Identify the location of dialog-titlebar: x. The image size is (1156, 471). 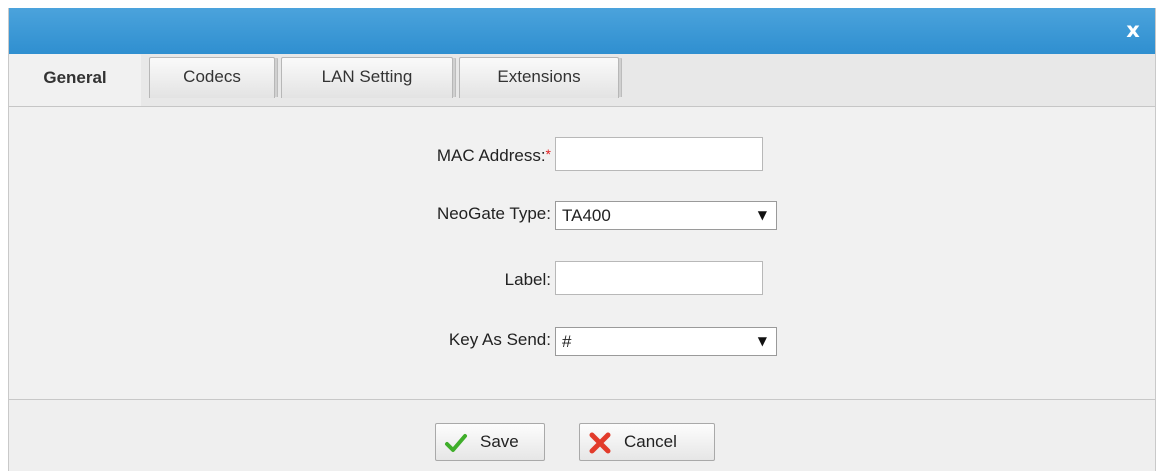
(582, 31).